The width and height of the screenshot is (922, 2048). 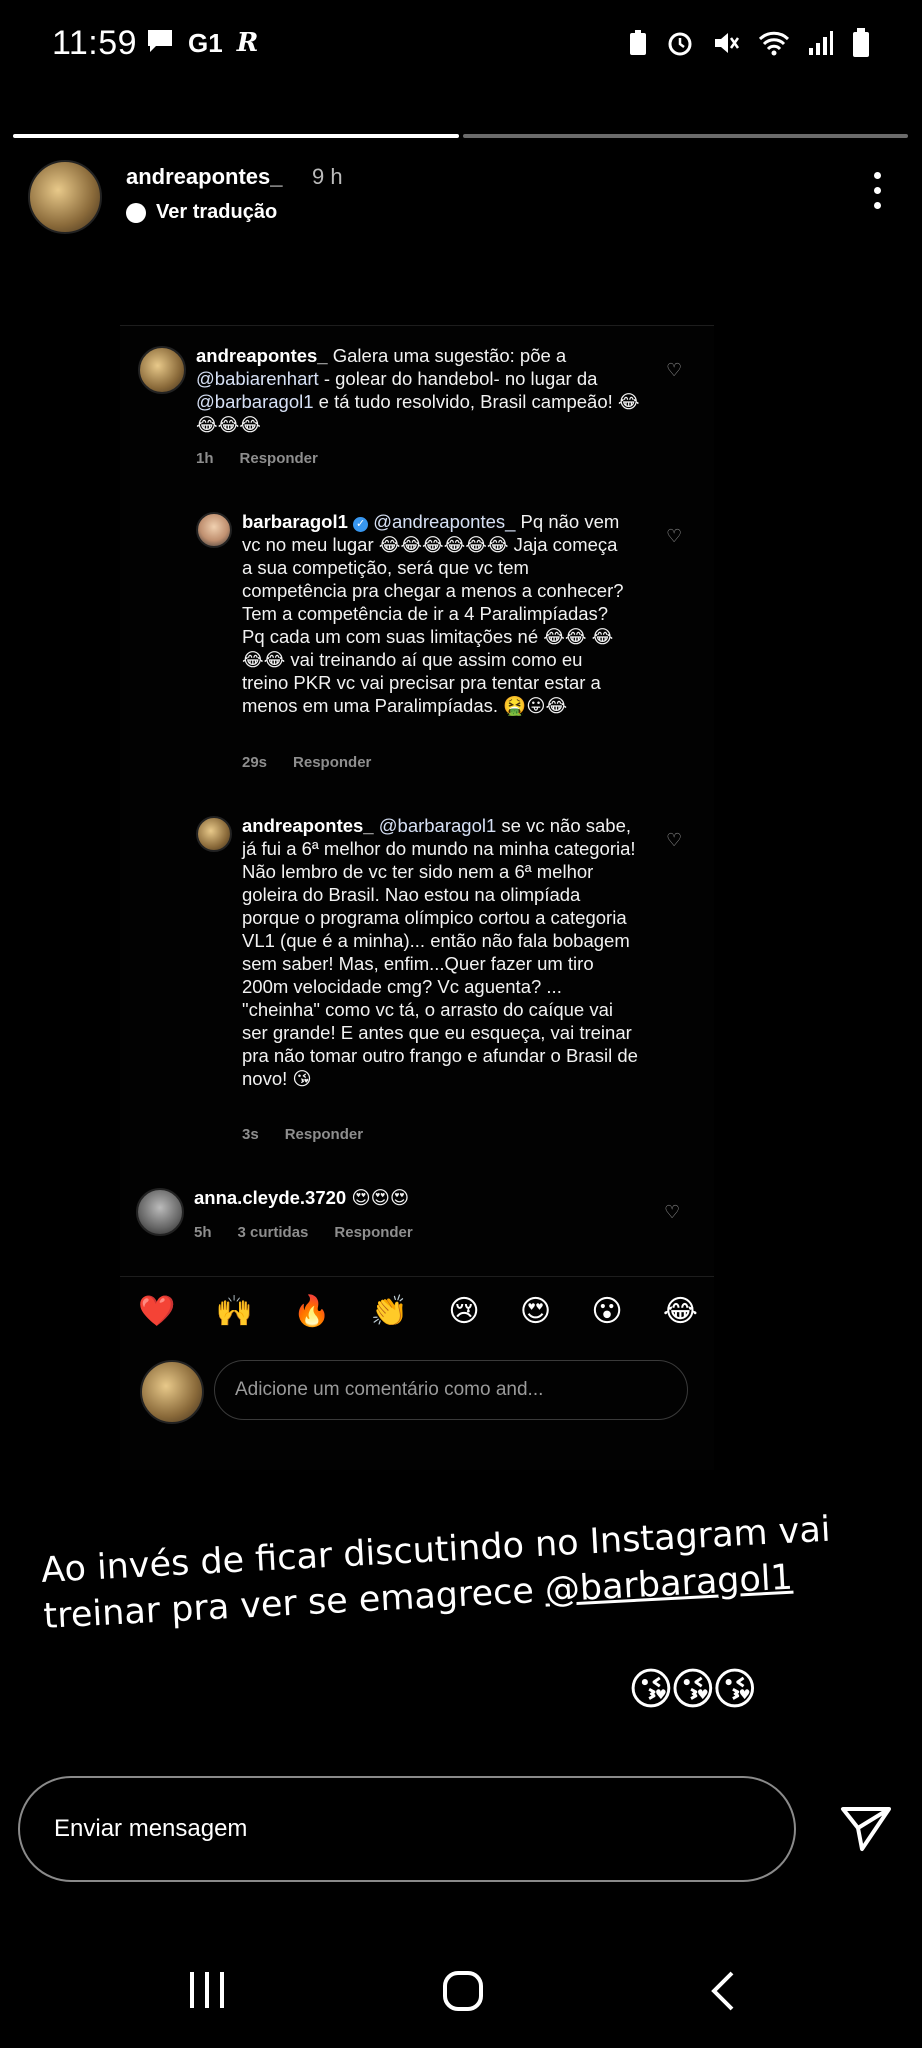 I want to click on message-icon, so click(x=160, y=44).